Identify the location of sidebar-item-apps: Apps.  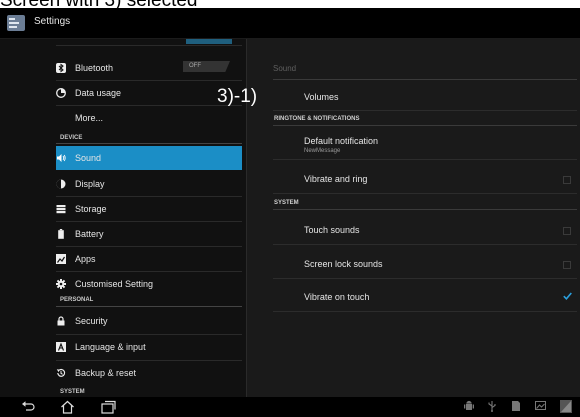
(149, 259).